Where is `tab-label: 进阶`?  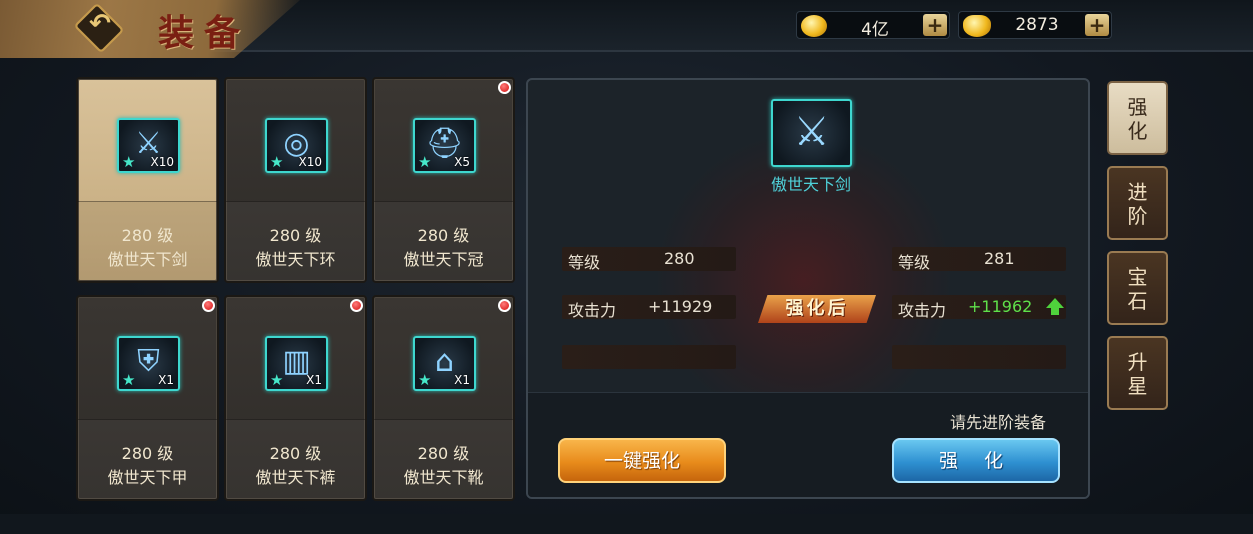
tab-label: 进阶 is located at coordinates (1137, 204).